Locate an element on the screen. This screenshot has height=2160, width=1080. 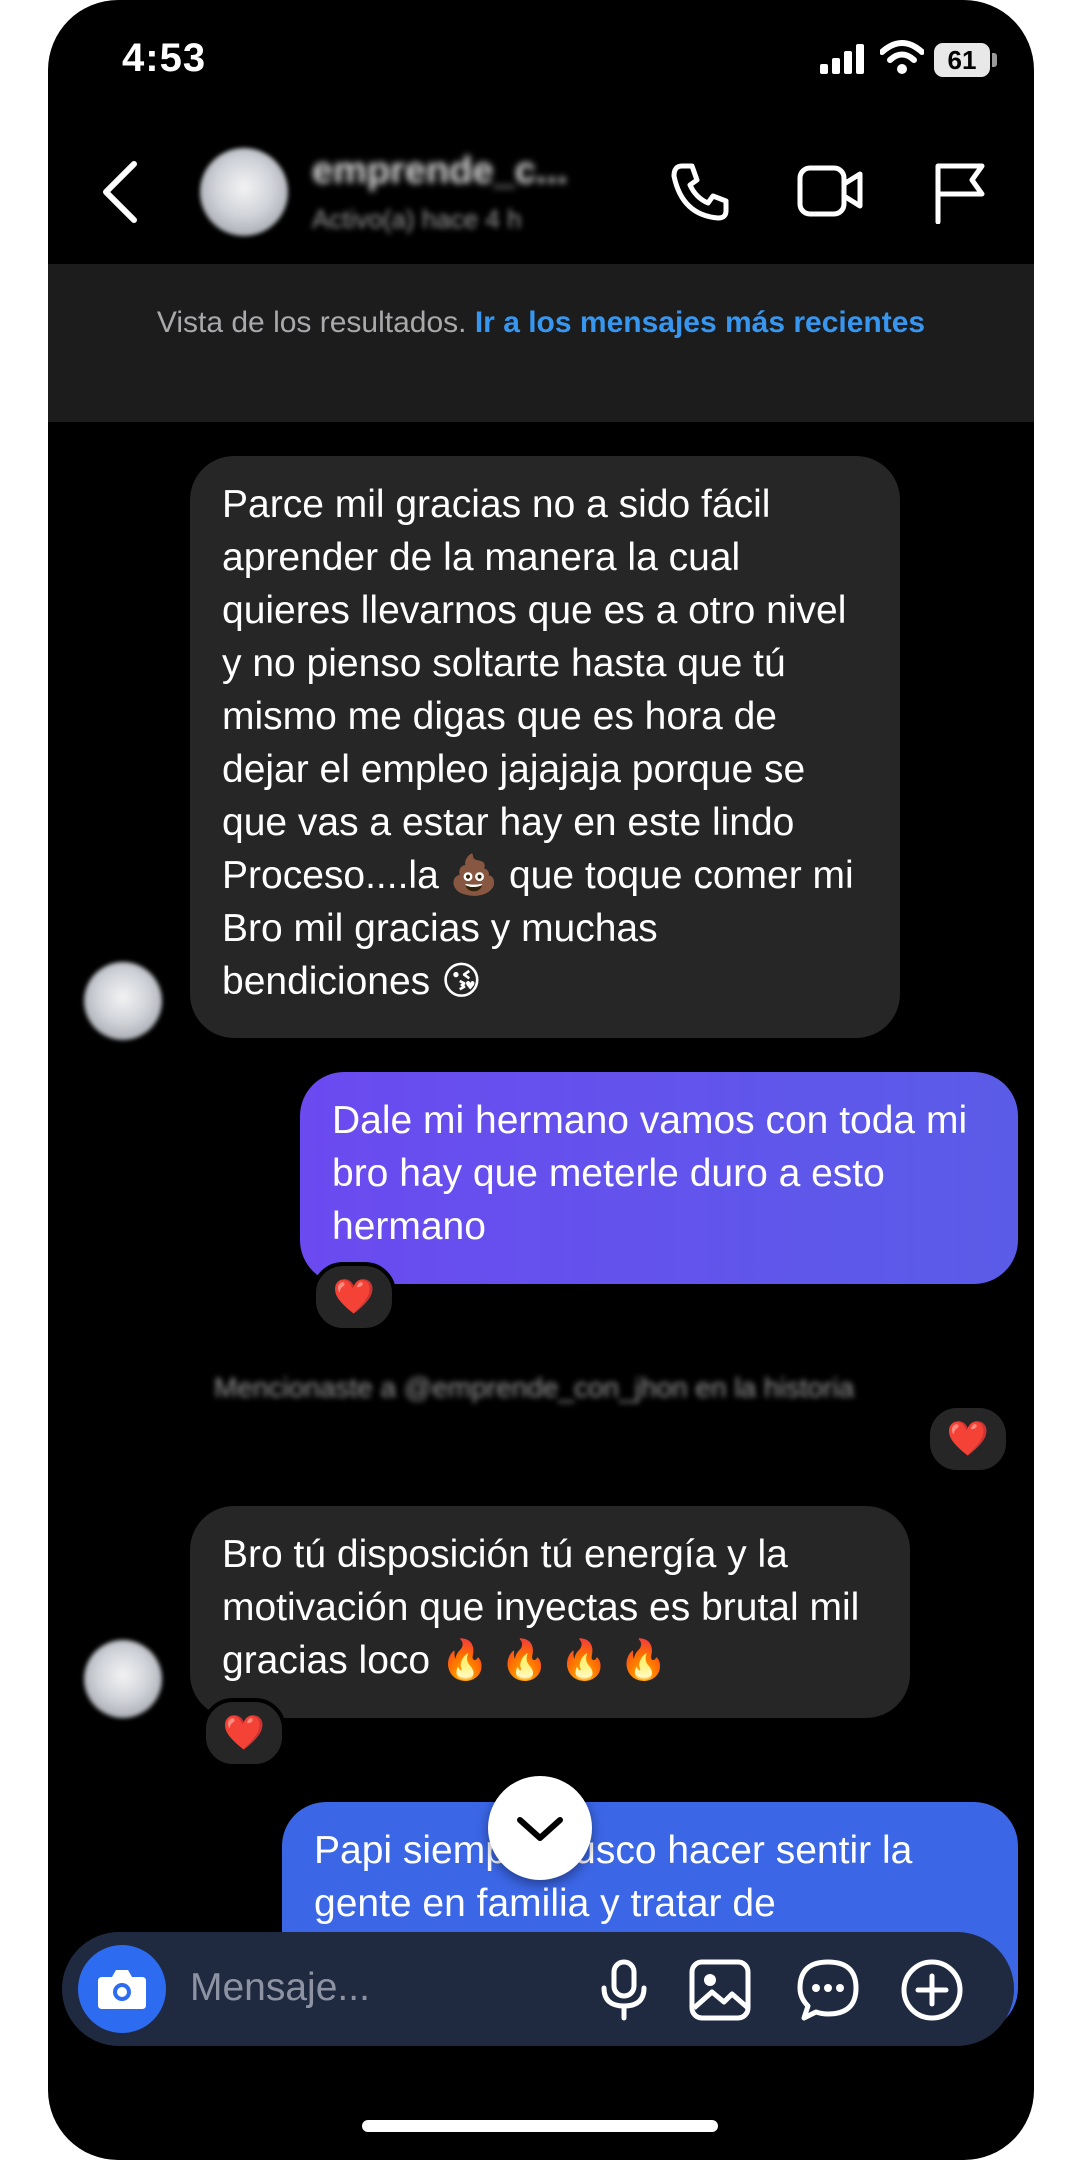
chevron-down-icon is located at coordinates (540, 1829).